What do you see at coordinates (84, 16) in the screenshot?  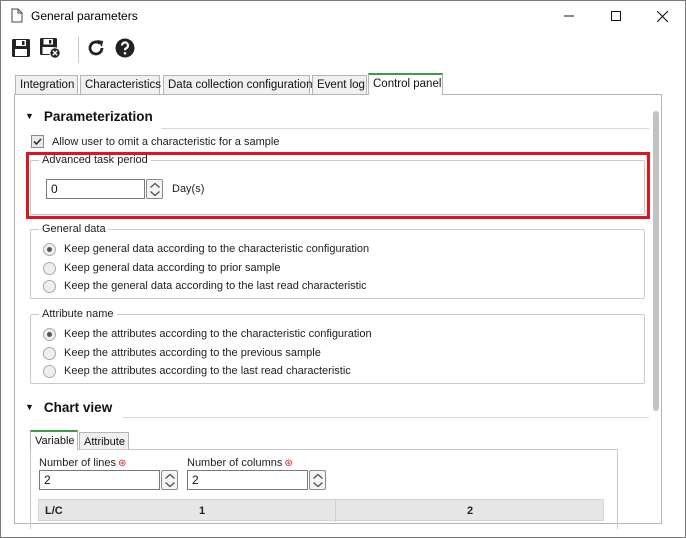 I see `window-title: General parameters` at bounding box center [84, 16].